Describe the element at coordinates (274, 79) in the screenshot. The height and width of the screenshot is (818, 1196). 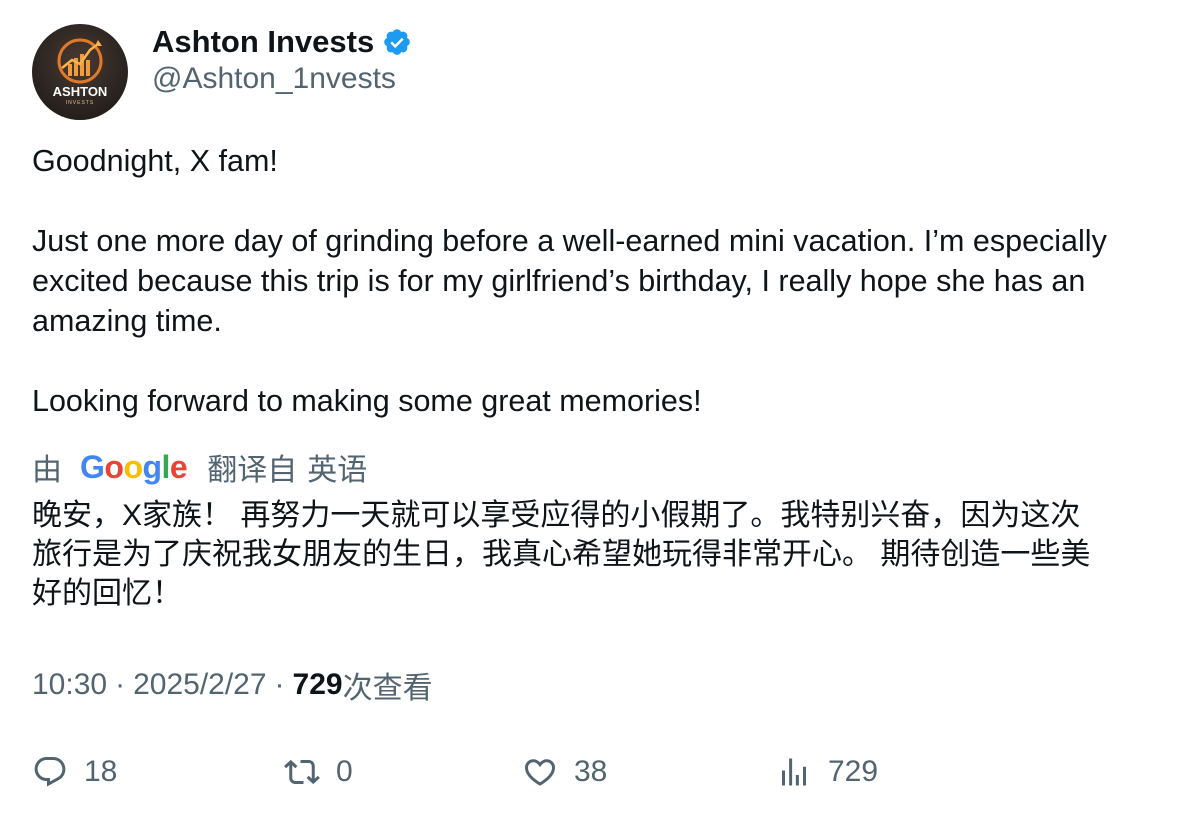
I see `user-handle: @Ashton_1nvests` at that location.